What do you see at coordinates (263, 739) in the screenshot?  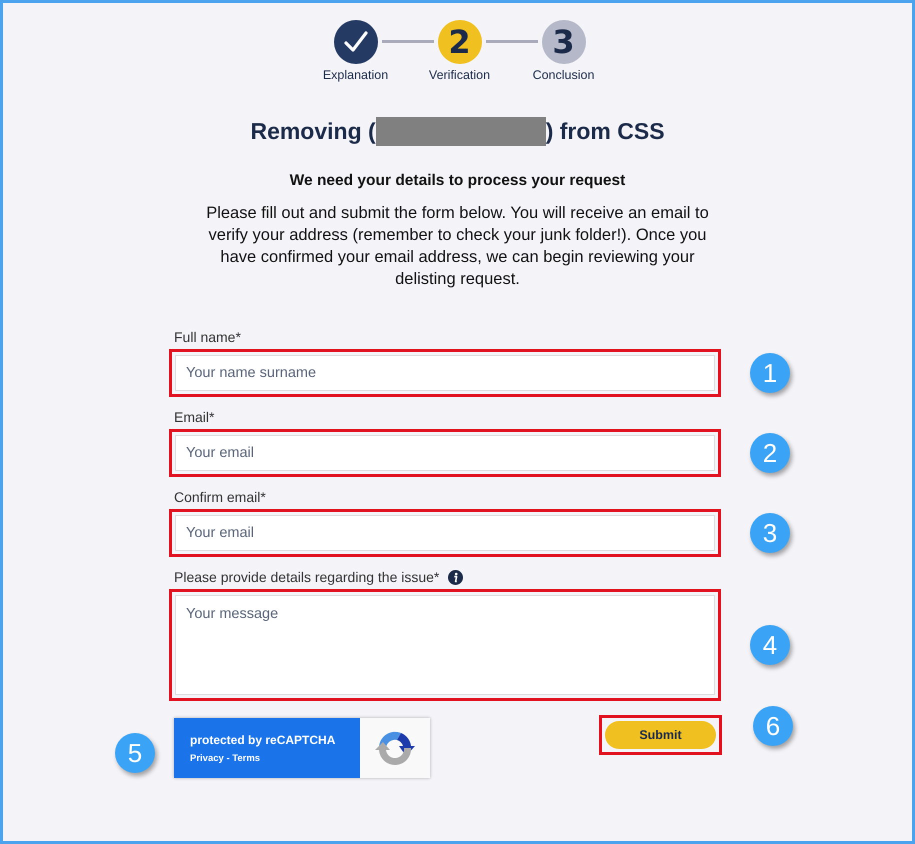 I see `captcha-text: protected by reCAPTCHA` at bounding box center [263, 739].